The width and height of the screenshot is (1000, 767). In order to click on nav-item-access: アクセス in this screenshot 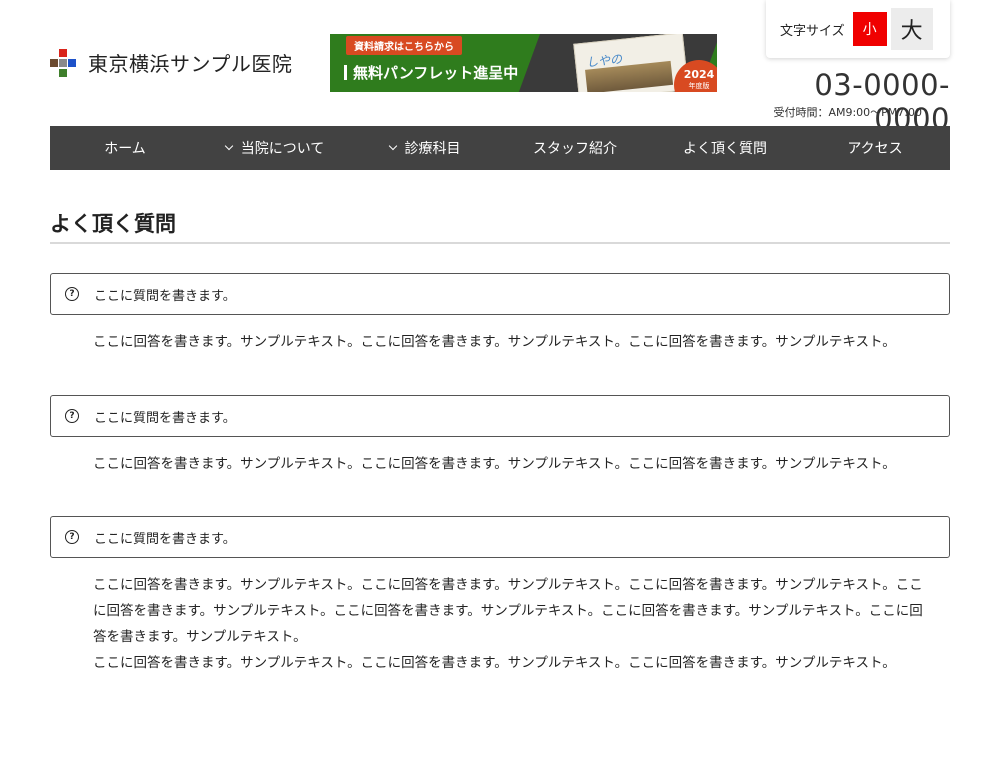, I will do `click(875, 148)`.